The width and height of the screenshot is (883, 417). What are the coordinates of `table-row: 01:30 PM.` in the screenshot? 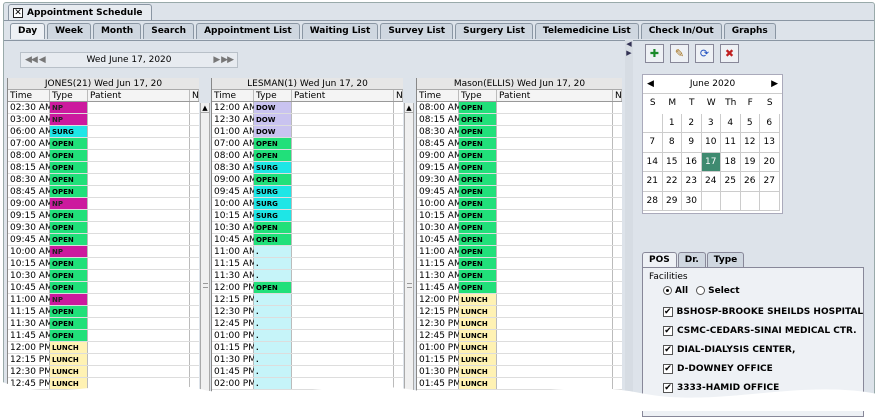 It's located at (307, 360).